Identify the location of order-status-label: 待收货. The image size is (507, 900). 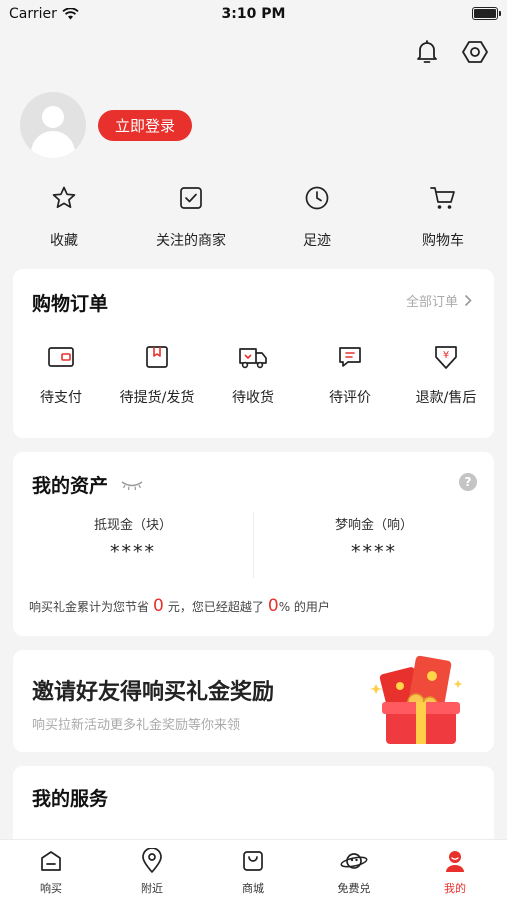
(253, 398).